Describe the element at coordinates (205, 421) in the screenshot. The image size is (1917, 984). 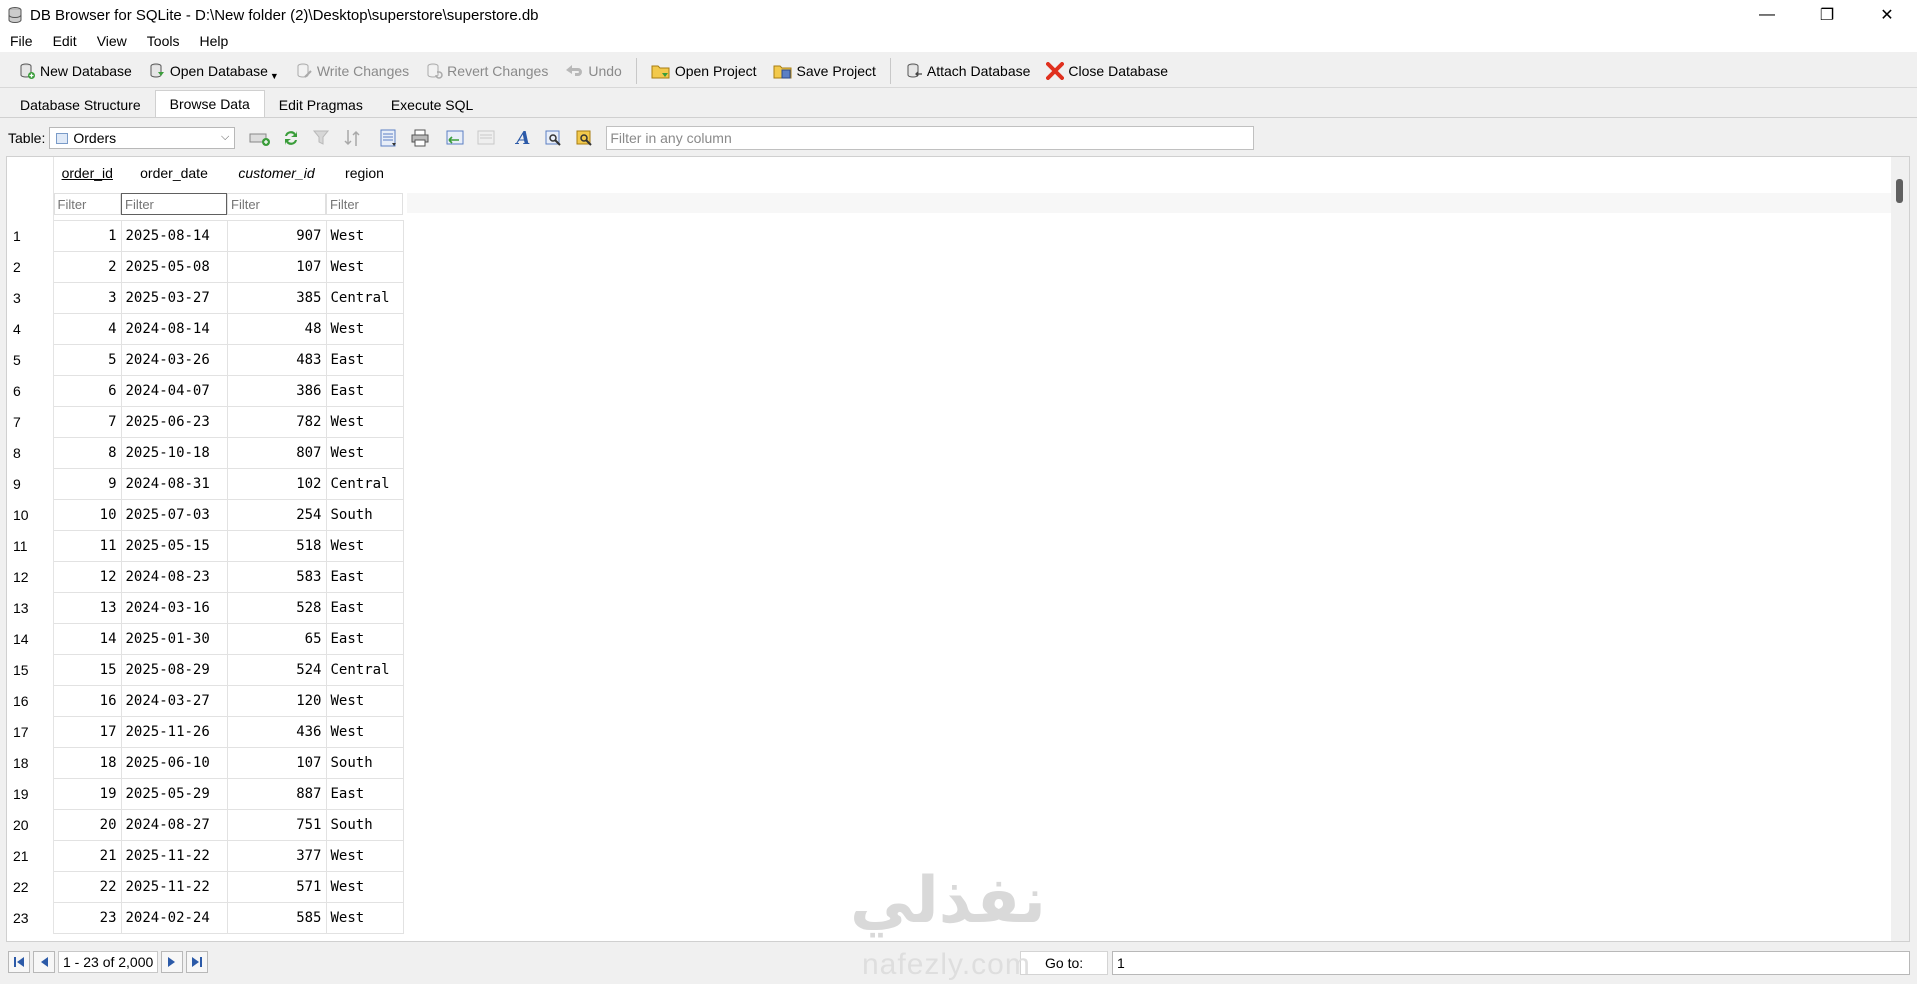
I see `table-row: 7 7 2025-06-23 782 West` at that location.